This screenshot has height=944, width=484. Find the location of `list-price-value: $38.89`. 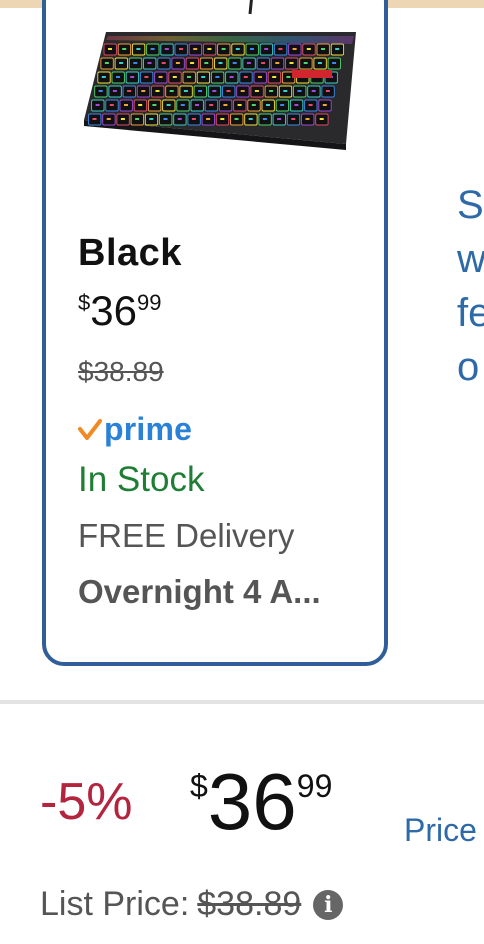

list-price-value: $38.89 is located at coordinates (249, 904).